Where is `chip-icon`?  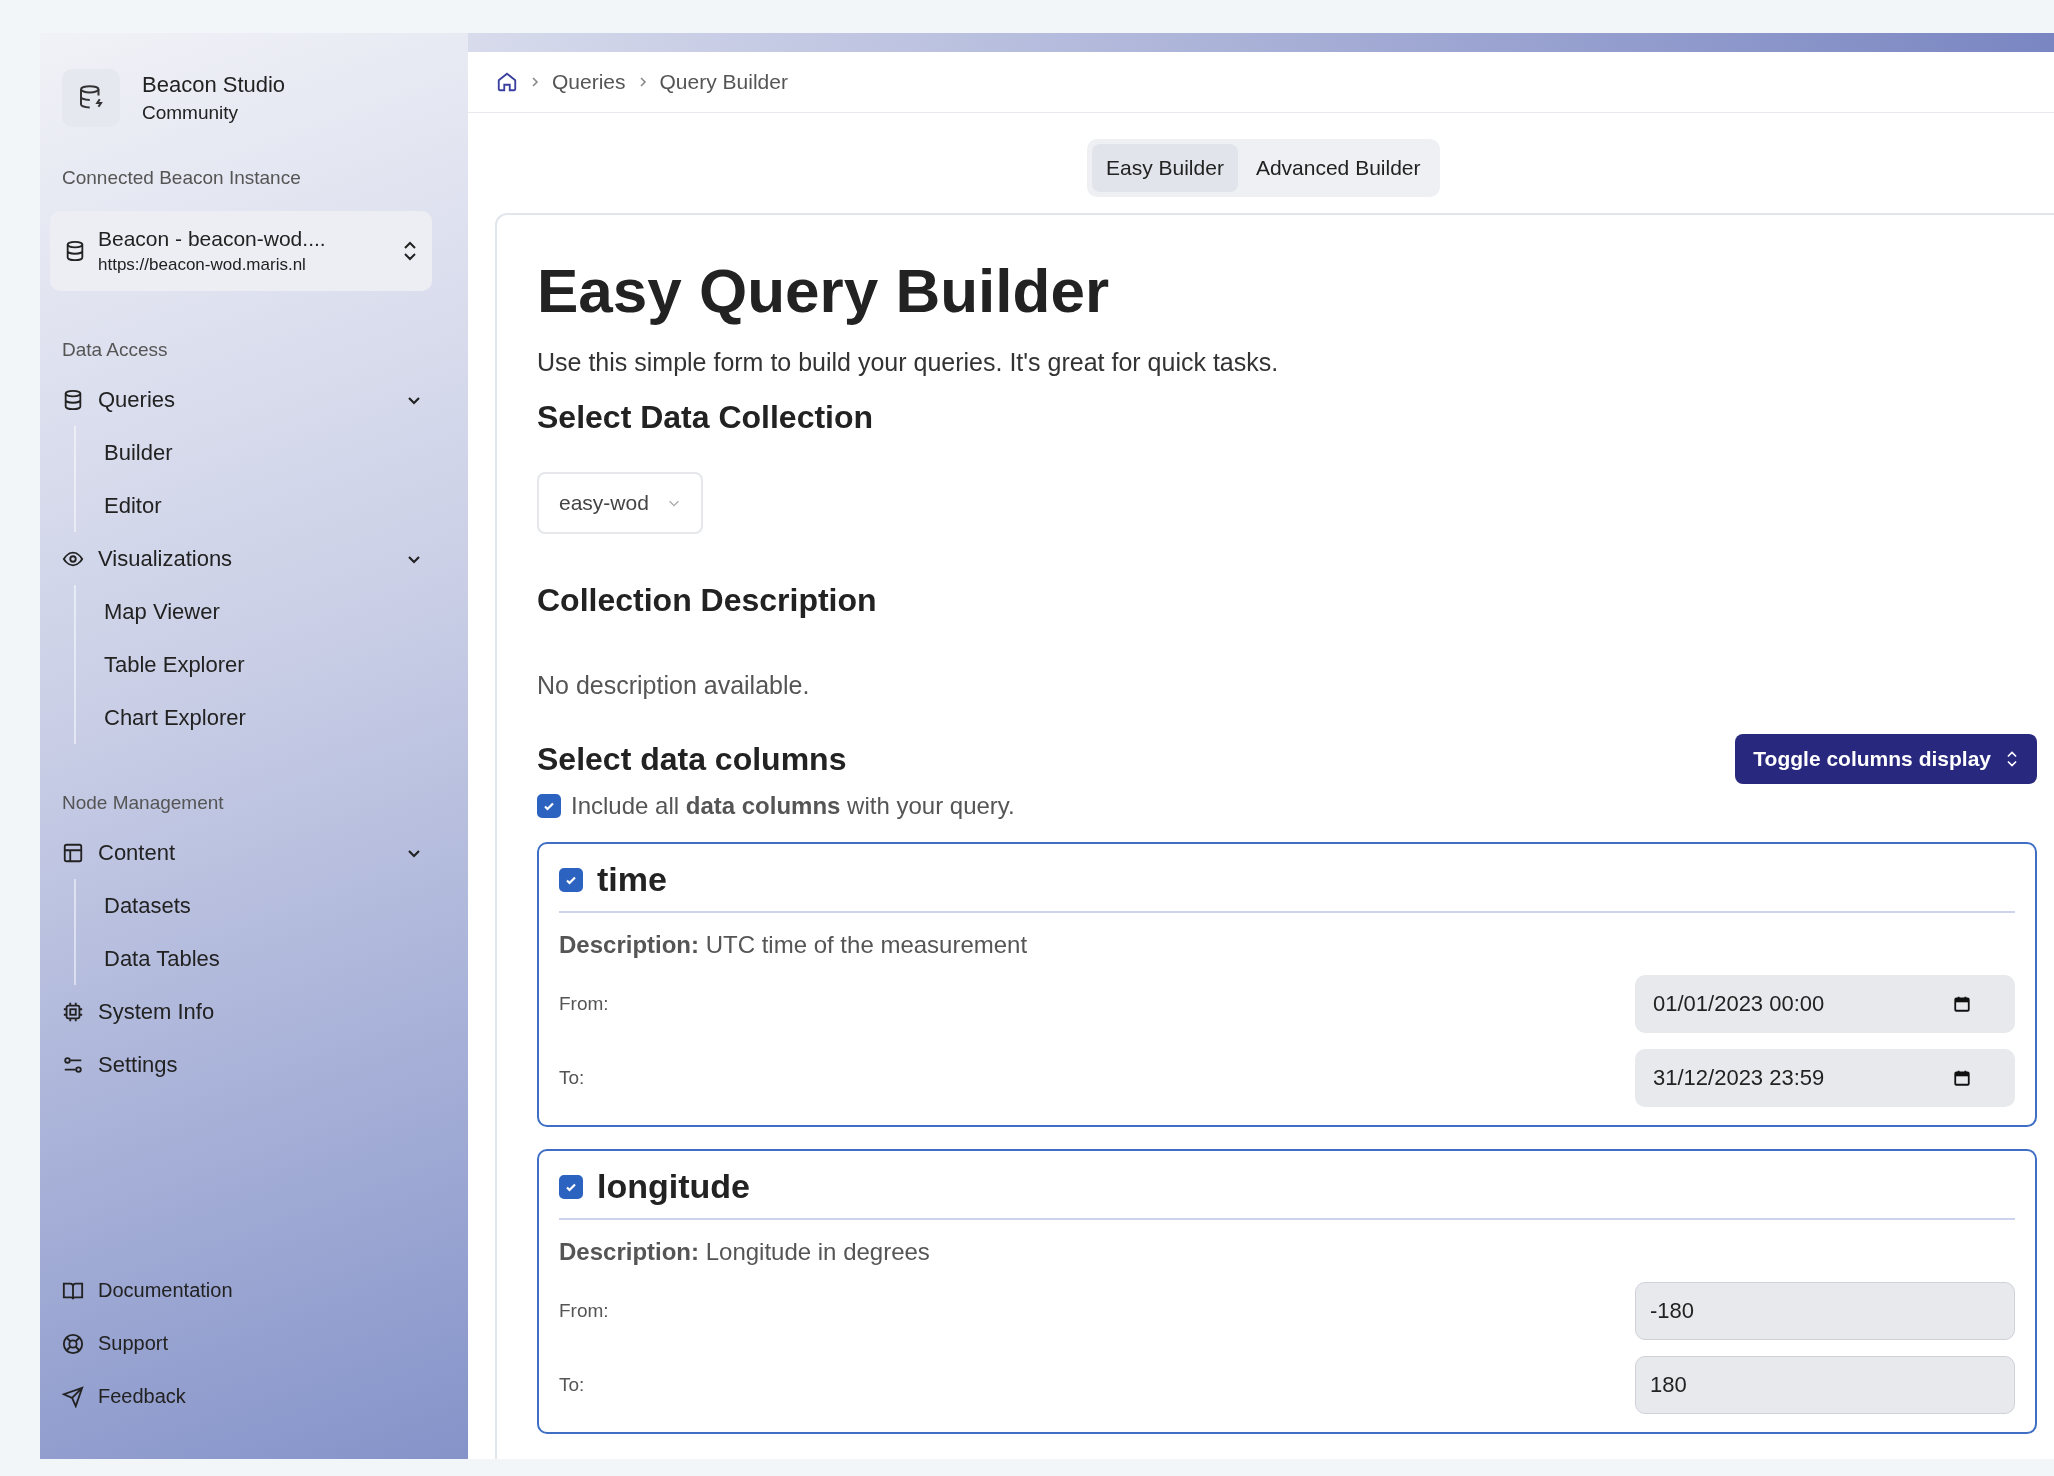
chip-icon is located at coordinates (73, 1011).